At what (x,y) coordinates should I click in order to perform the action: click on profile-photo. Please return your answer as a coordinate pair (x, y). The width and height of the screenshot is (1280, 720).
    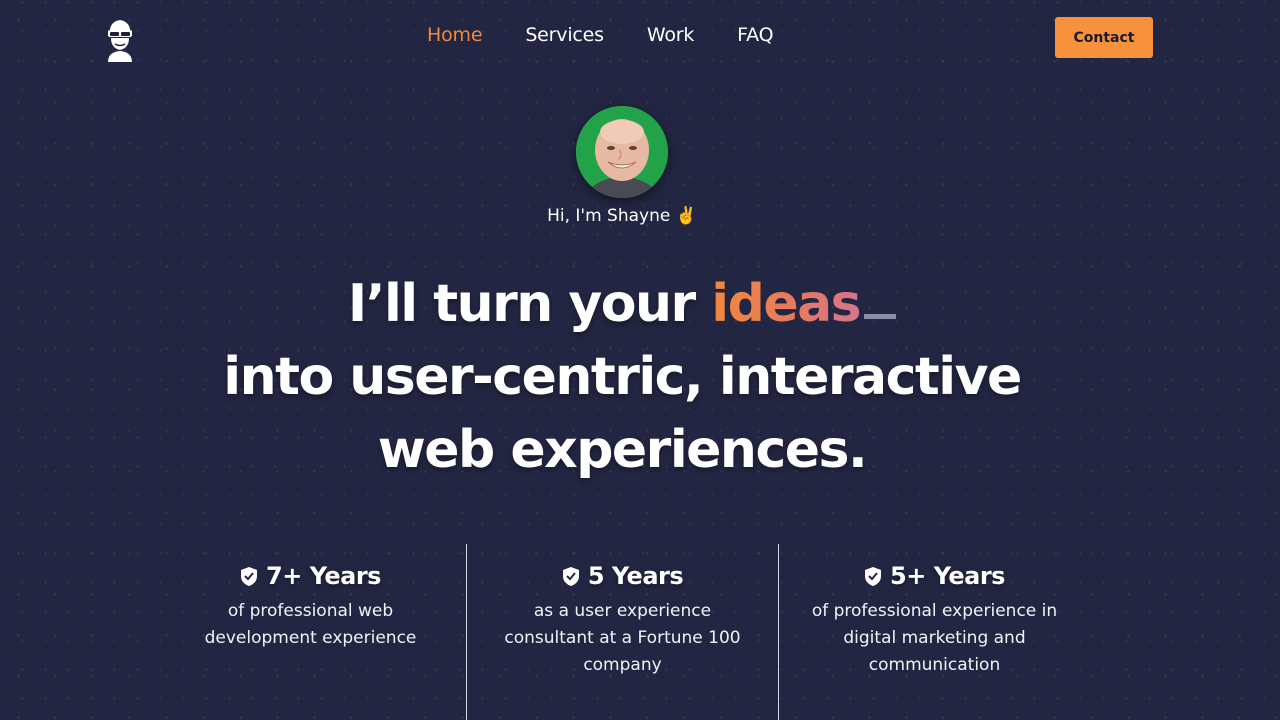
    Looking at the image, I should click on (622, 152).